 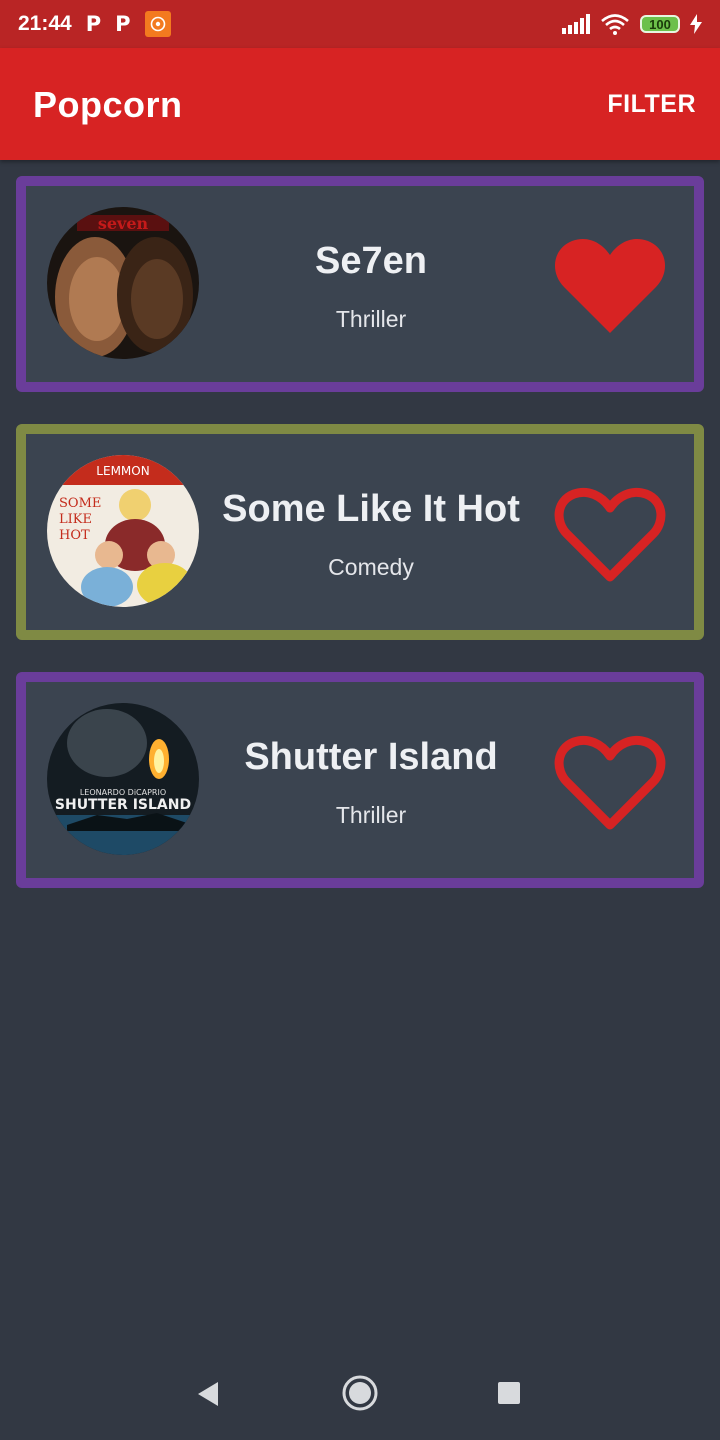 What do you see at coordinates (371, 757) in the screenshot?
I see `movie-title: Shutter Island` at bounding box center [371, 757].